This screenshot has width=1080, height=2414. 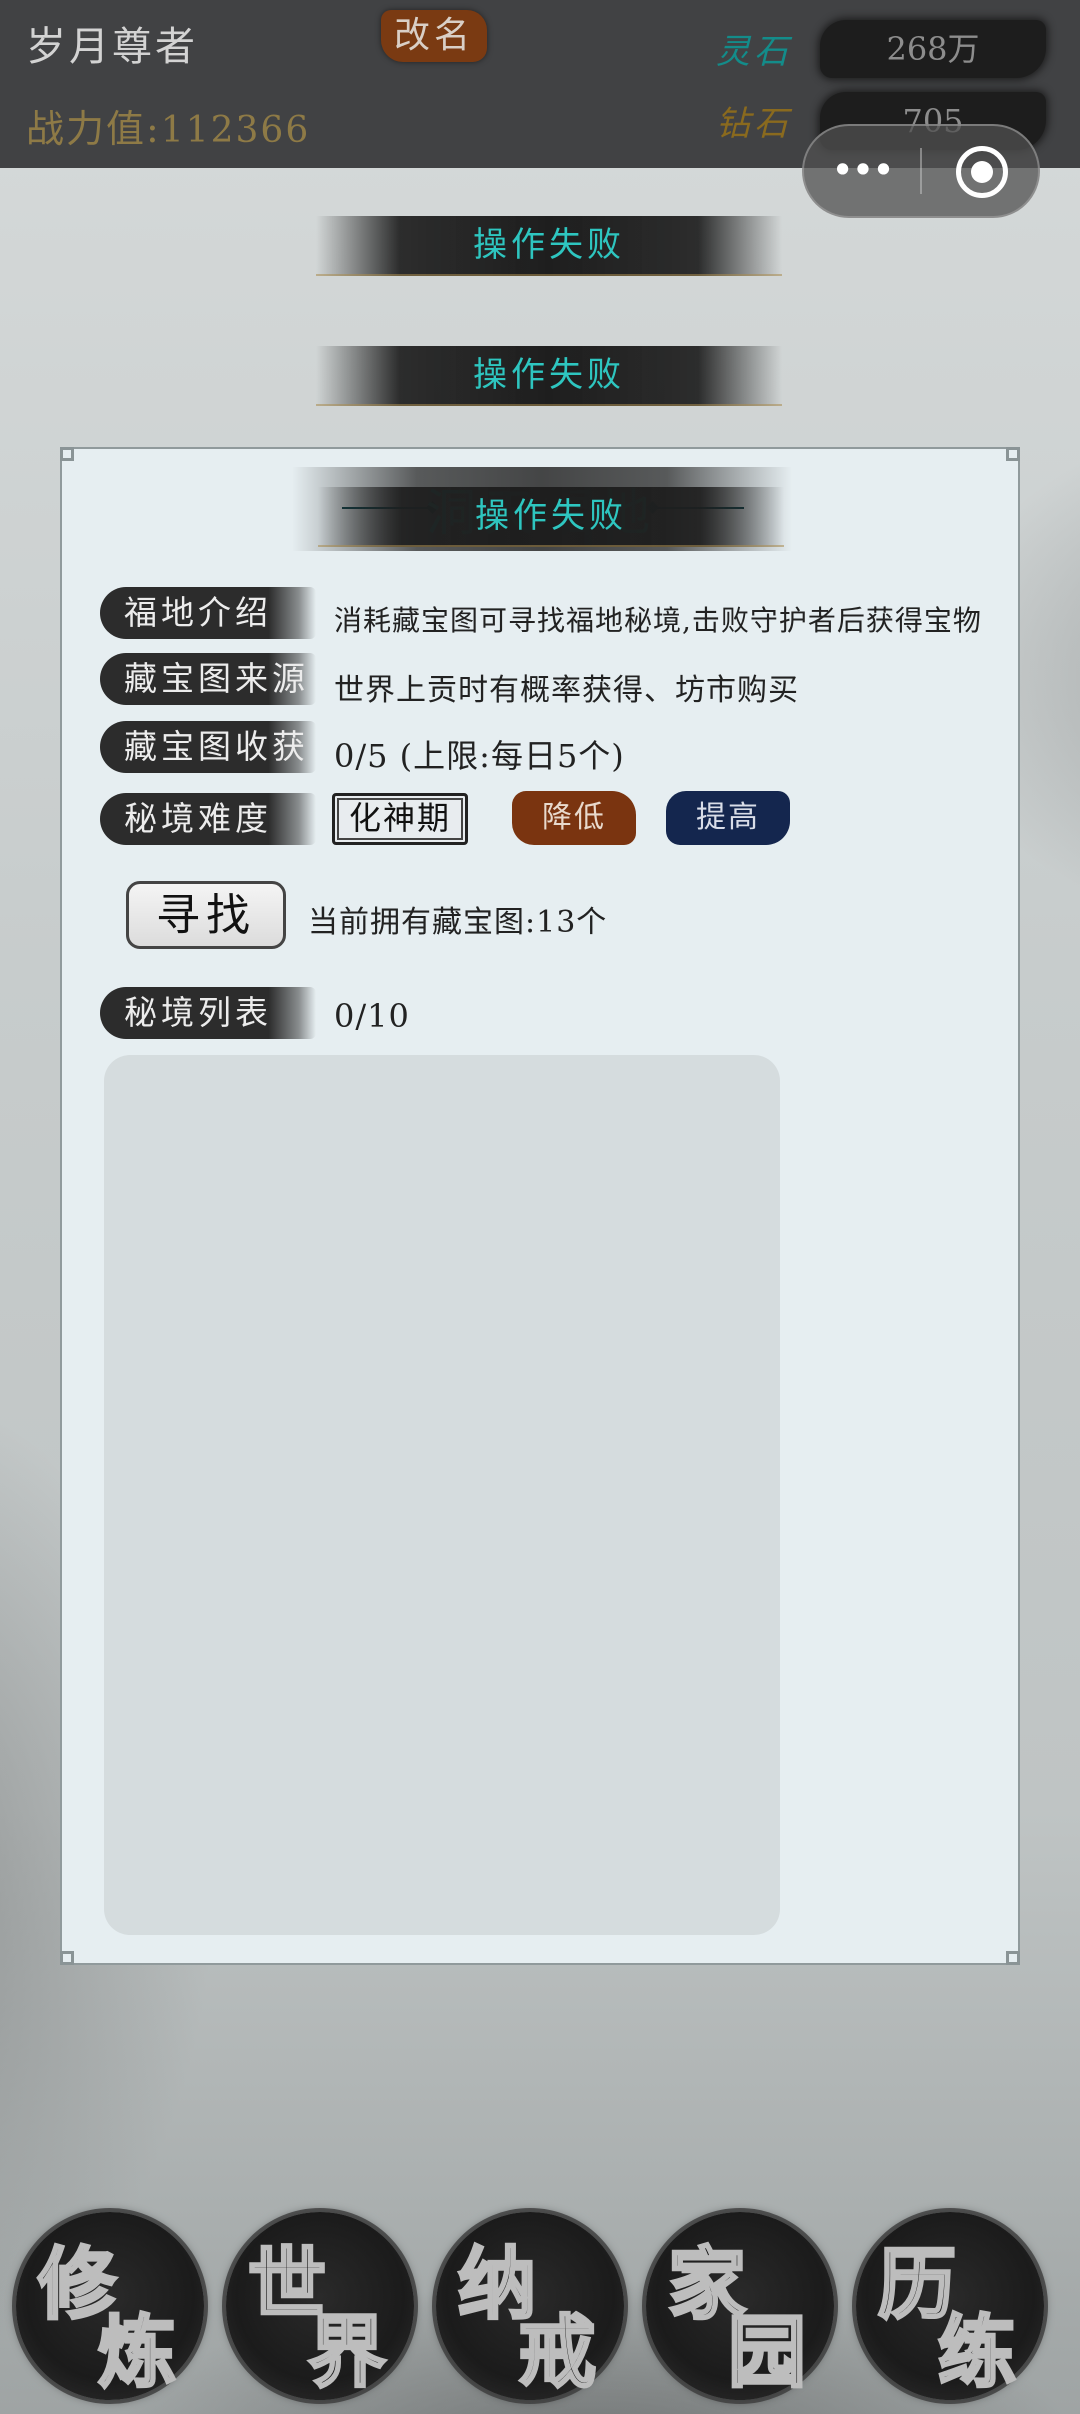 I want to click on combat-power-value: 112366, so click(x=235, y=130).